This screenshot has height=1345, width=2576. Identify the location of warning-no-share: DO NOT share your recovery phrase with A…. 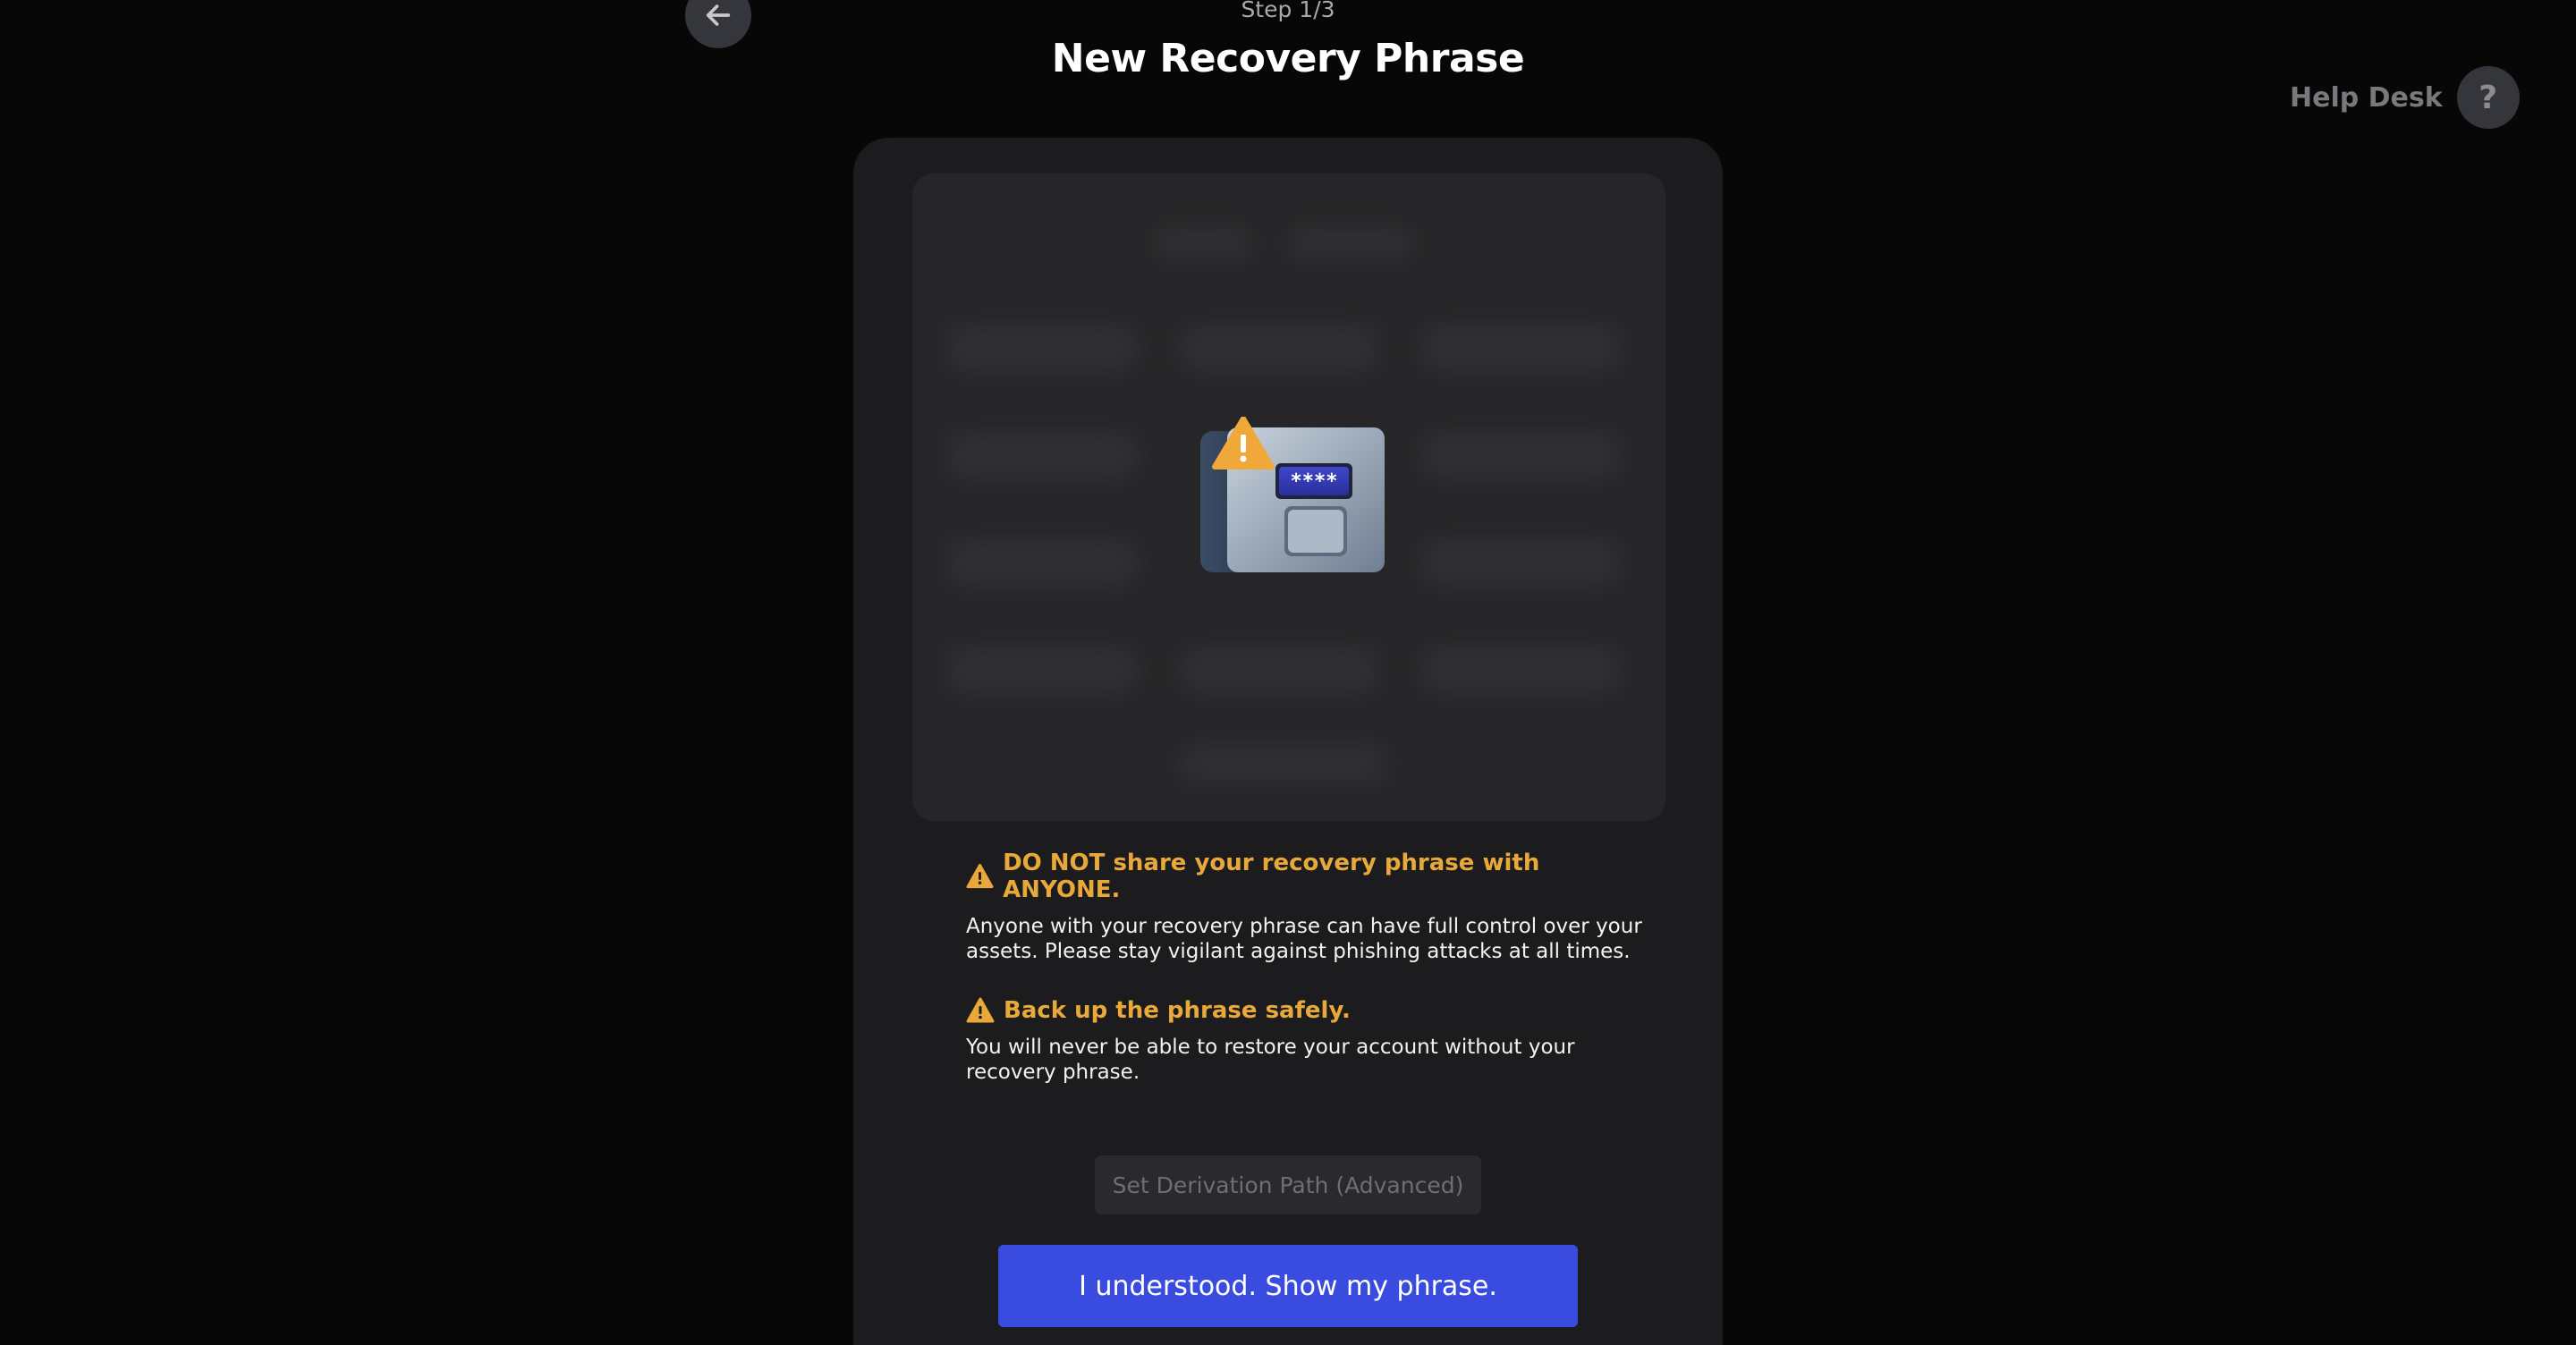
(1306, 907).